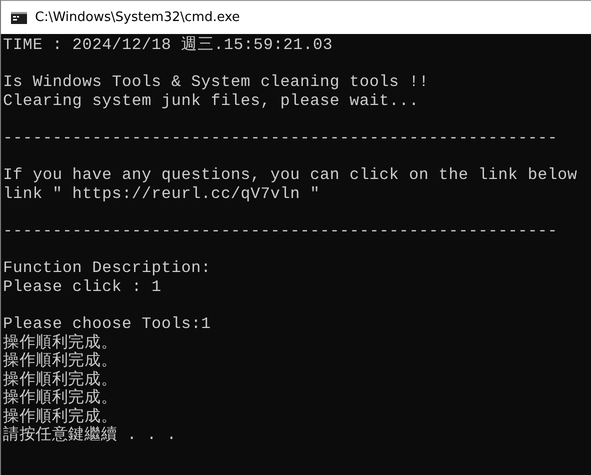 This screenshot has width=591, height=475. I want to click on console-line: Is Windows Tools & System cleaning tools !!, so click(216, 82).